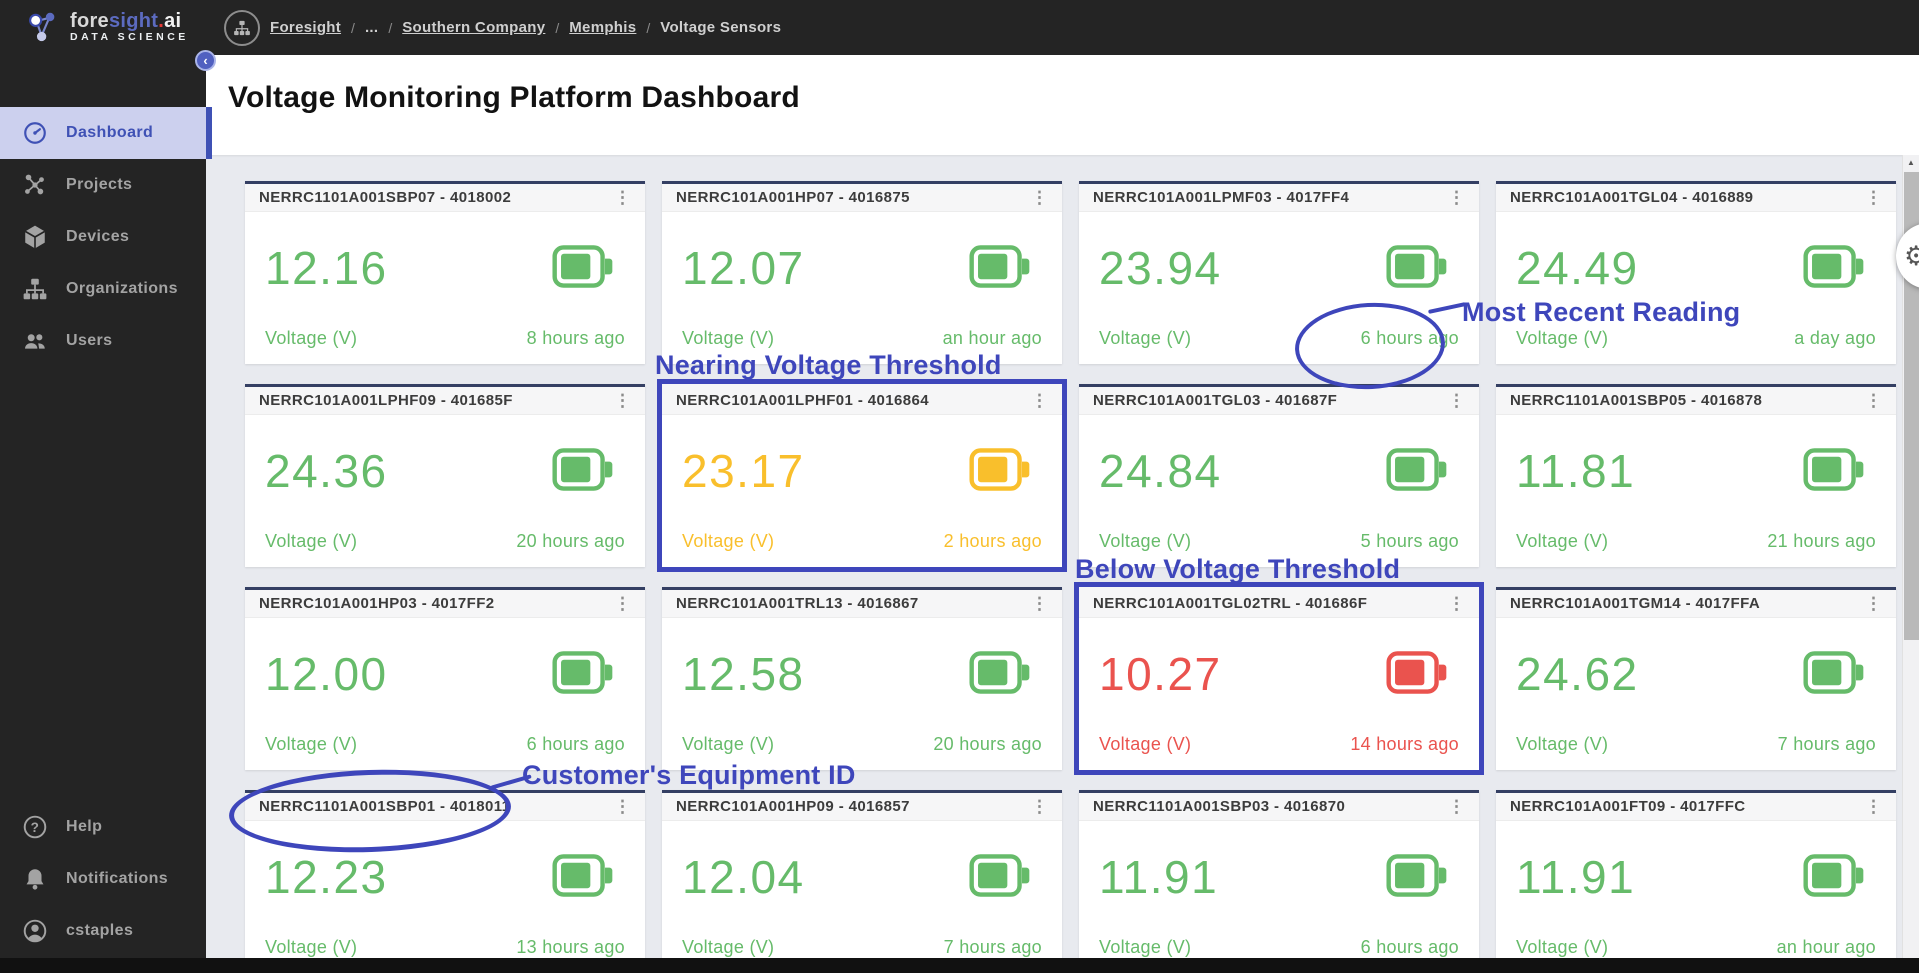 The image size is (1919, 973). What do you see at coordinates (103, 931) in the screenshot?
I see `sidebar-item-user-cstaples: cstaples` at bounding box center [103, 931].